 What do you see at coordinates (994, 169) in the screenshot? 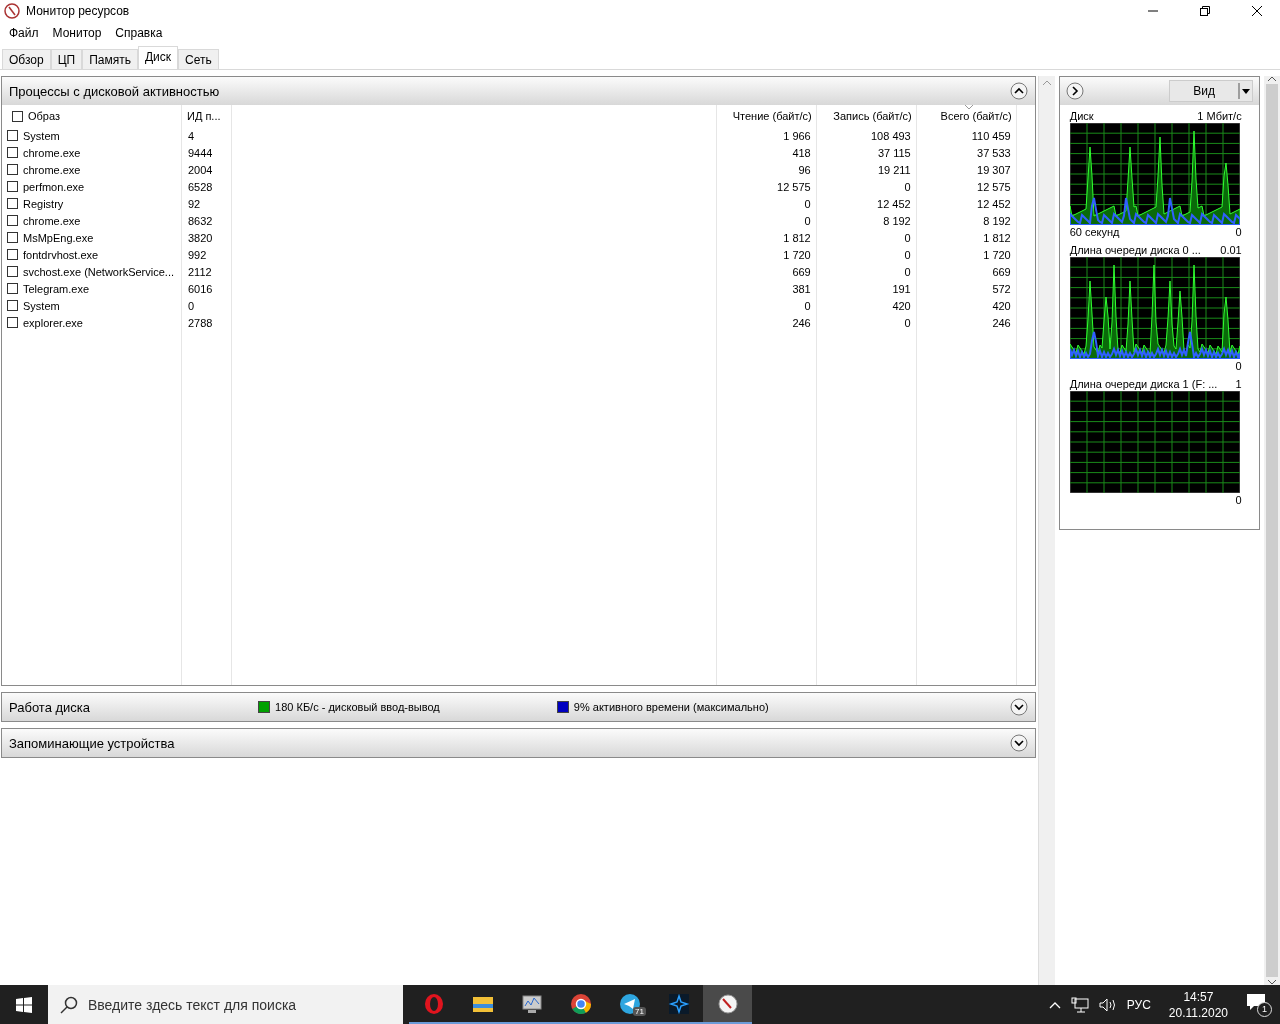
I see `table-cell: 19 307` at bounding box center [994, 169].